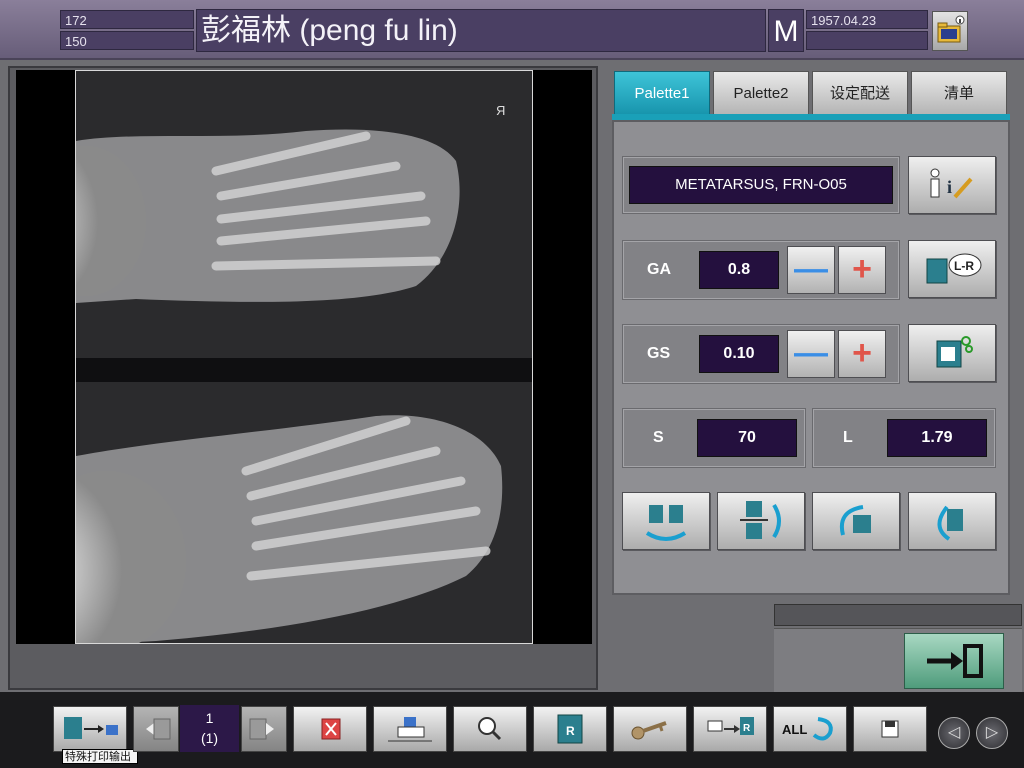 The image size is (1024, 768). Describe the element at coordinates (937, 438) in the screenshot. I see `l-value: 1.79` at that location.